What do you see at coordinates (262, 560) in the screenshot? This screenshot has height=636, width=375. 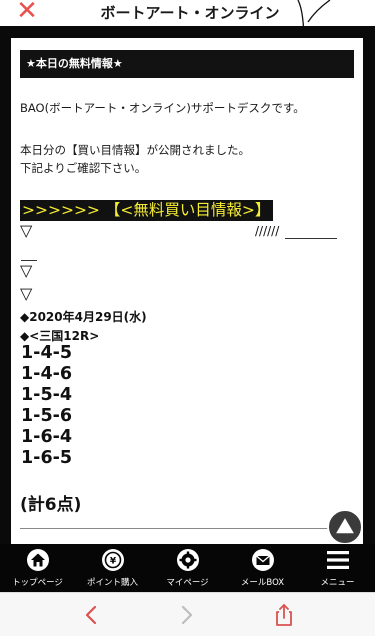 I see `mail-icon` at bounding box center [262, 560].